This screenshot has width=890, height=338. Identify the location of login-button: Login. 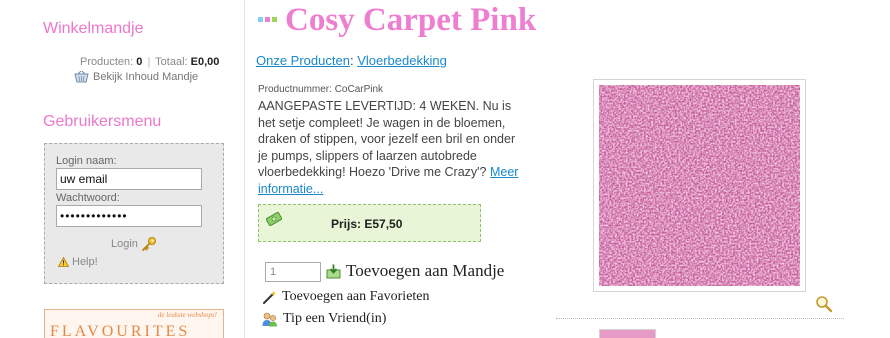
(134, 244).